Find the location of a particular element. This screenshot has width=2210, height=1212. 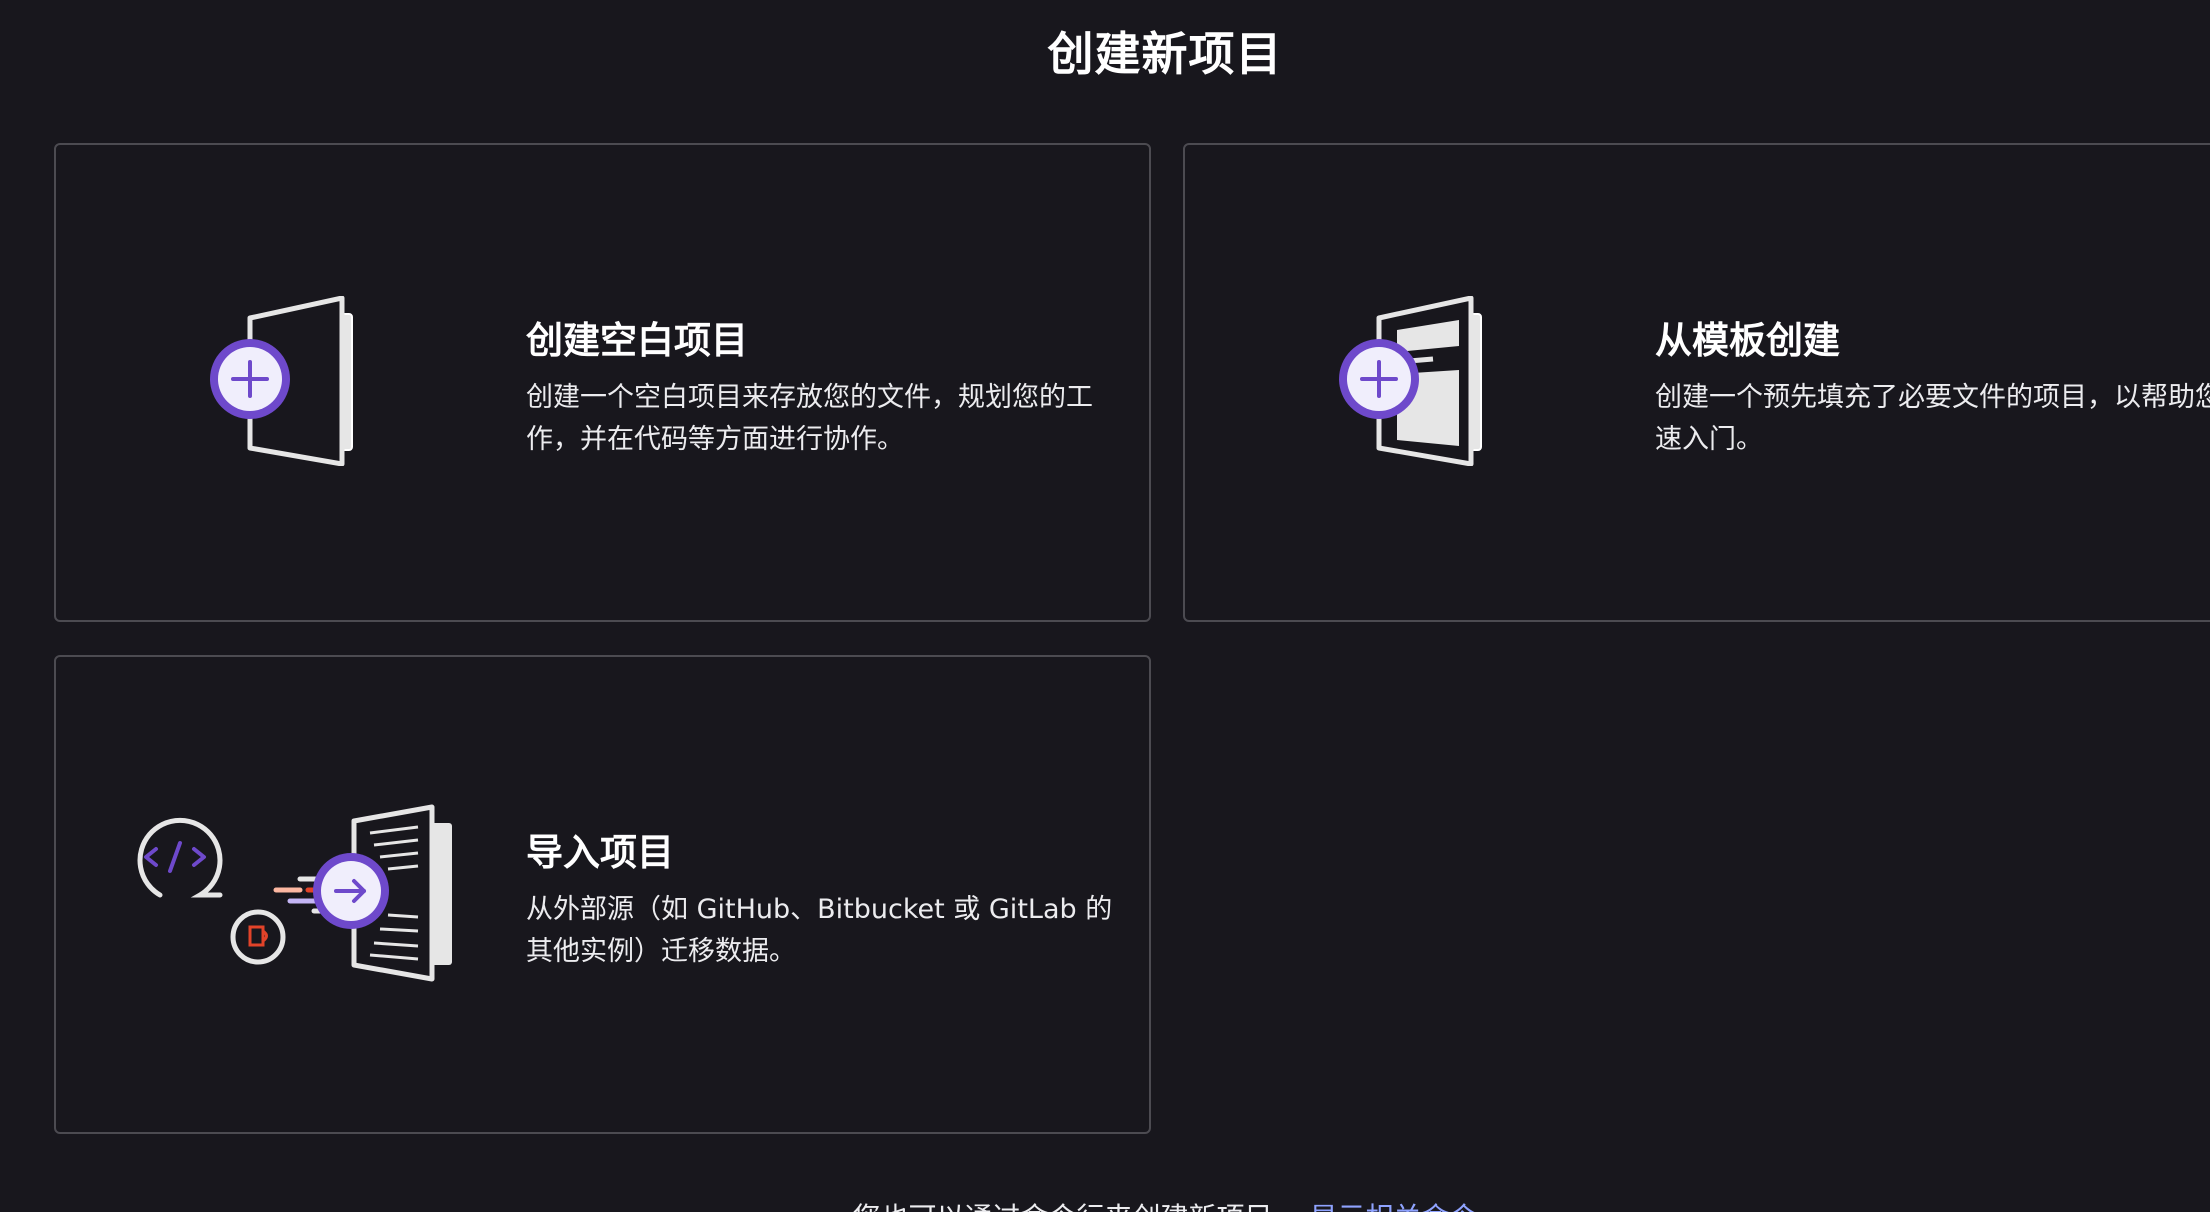

template-project-icon is located at coordinates (1420, 382).